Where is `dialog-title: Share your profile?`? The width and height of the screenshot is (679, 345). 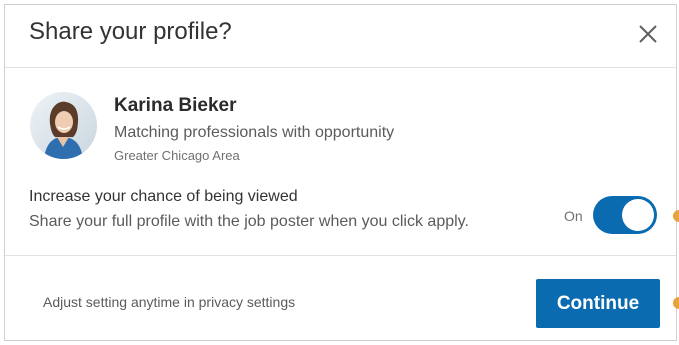 dialog-title: Share your profile? is located at coordinates (130, 31).